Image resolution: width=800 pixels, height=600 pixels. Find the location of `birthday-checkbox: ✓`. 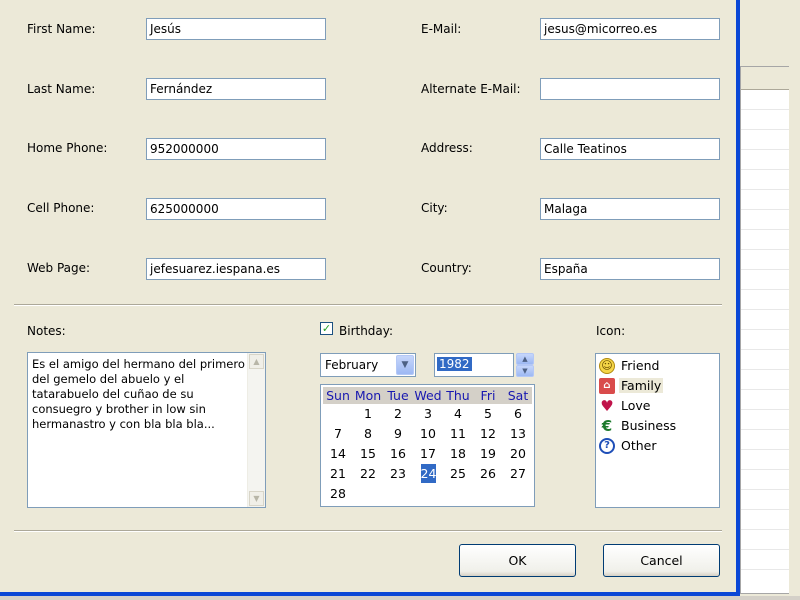

birthday-checkbox: ✓ is located at coordinates (326, 328).